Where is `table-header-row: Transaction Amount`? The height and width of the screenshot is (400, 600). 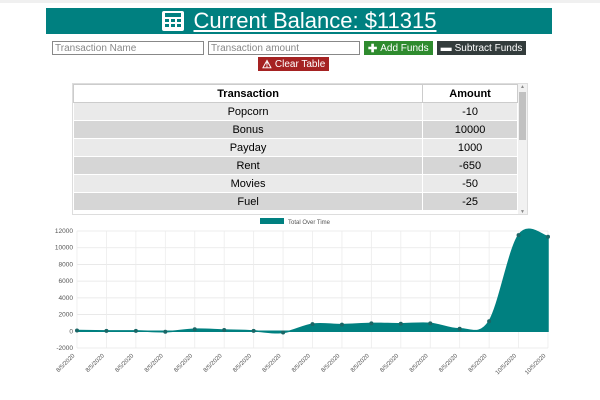
table-header-row: Transaction Amount is located at coordinates (295, 93).